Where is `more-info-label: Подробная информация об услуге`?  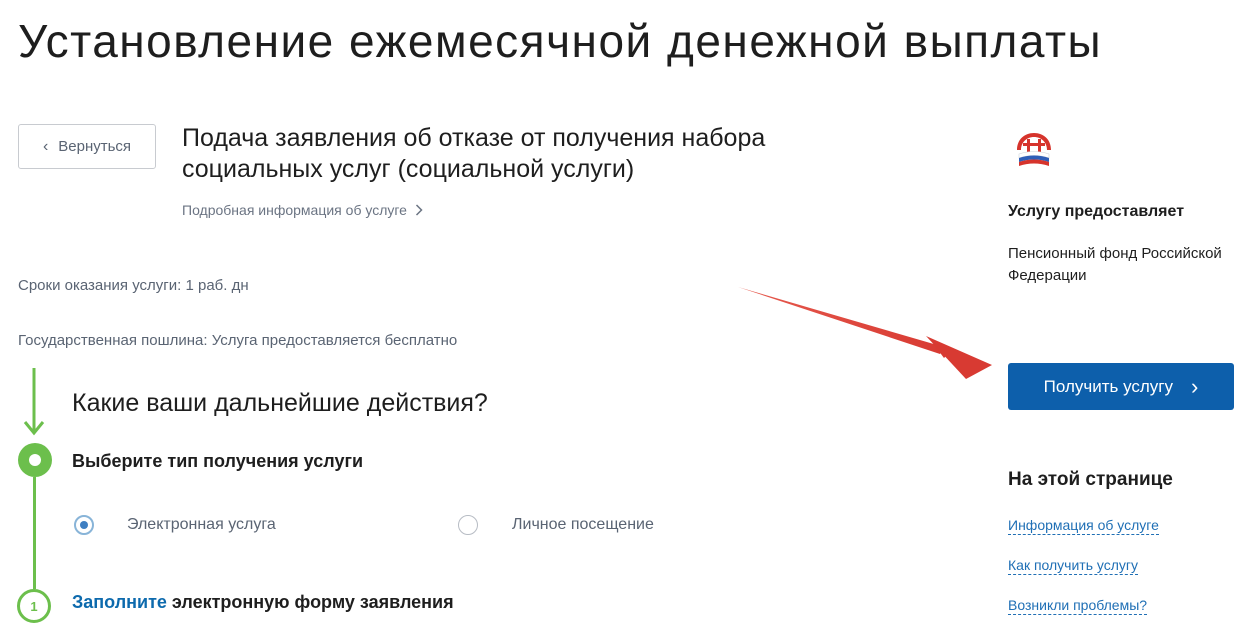
more-info-label: Подробная информация об услуге is located at coordinates (294, 210).